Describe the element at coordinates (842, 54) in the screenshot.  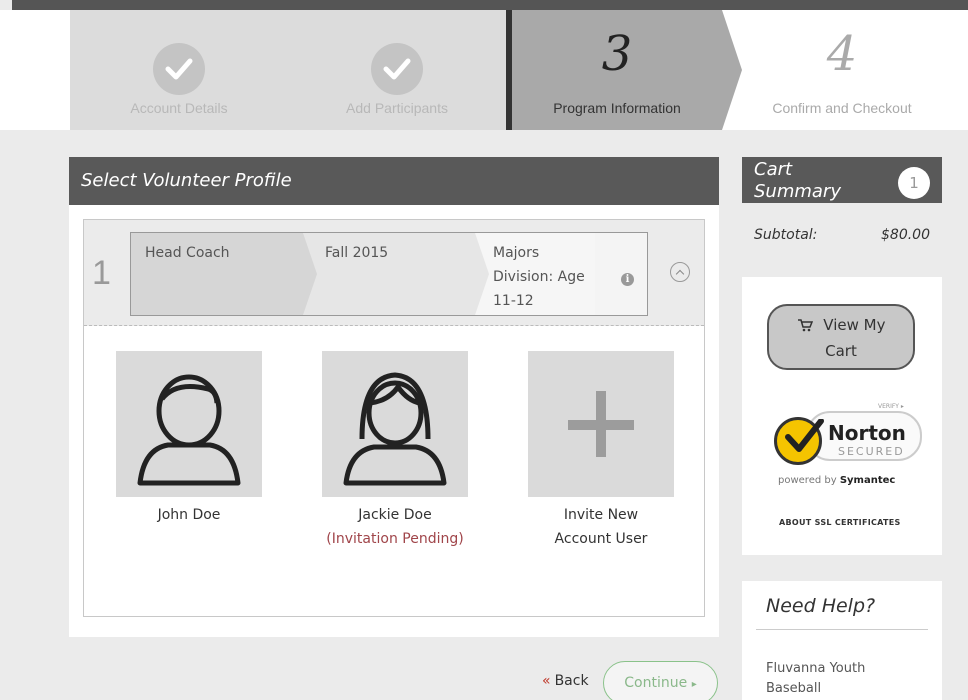
I see `step-number: 4` at that location.